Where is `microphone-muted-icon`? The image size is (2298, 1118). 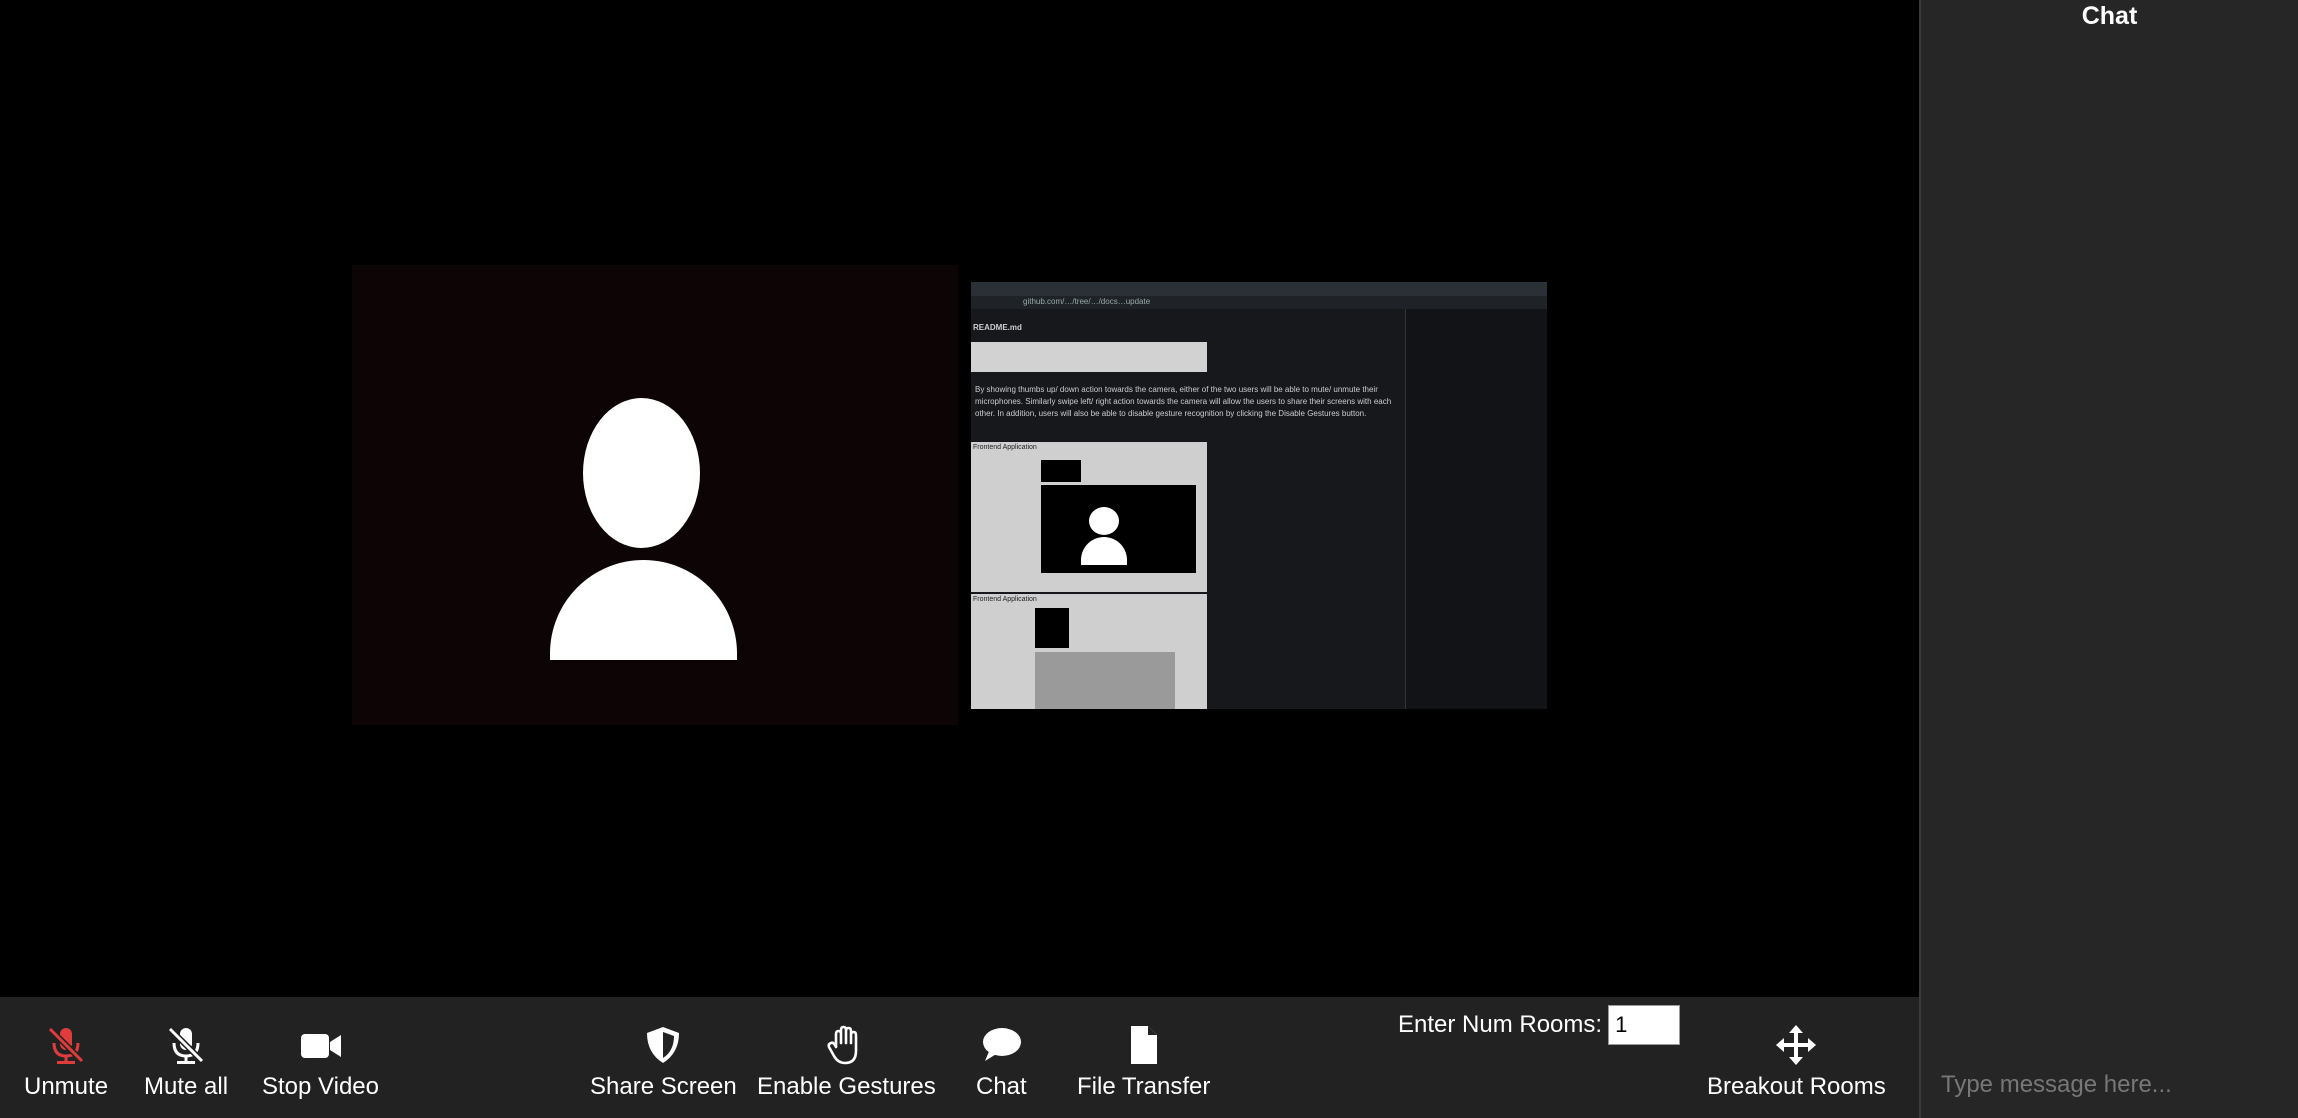
microphone-muted-icon is located at coordinates (66, 1045).